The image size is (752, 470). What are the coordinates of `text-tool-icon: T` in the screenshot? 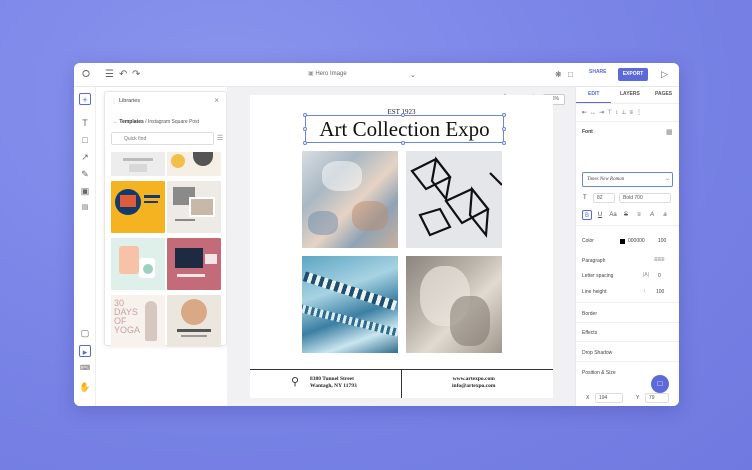 It's located at (85, 123).